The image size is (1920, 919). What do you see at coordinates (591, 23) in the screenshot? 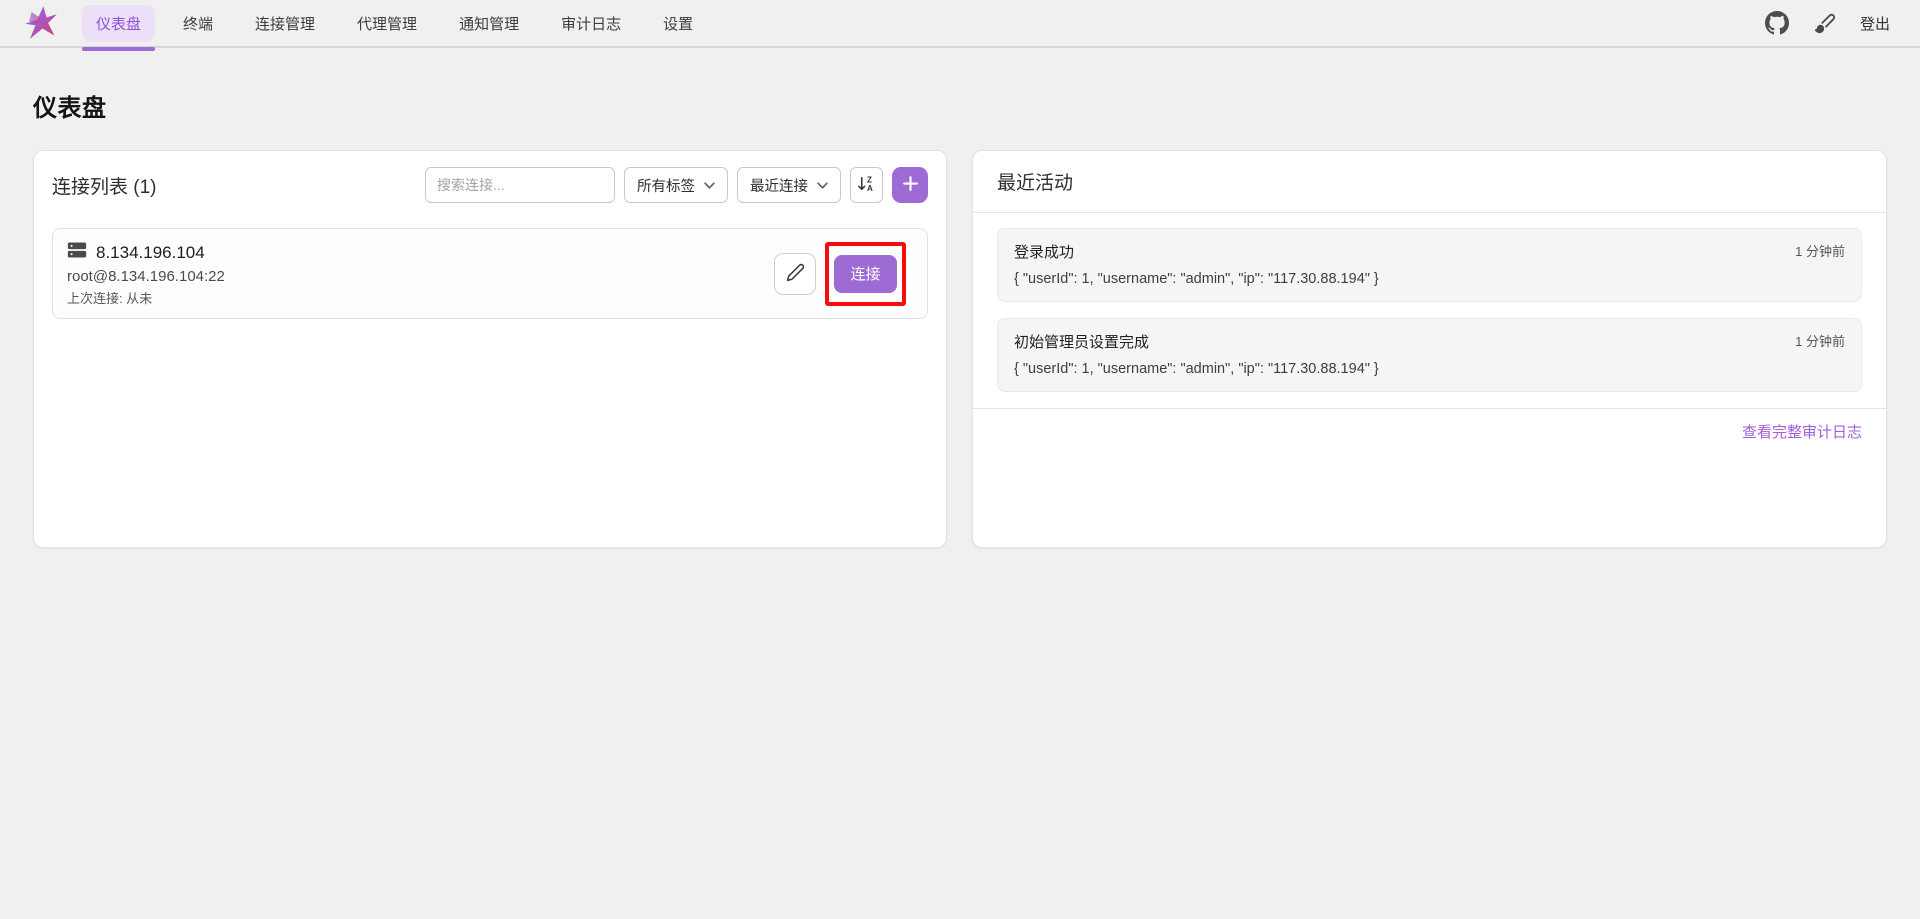
I see `nav-item-audit-log: 审计日志` at bounding box center [591, 23].